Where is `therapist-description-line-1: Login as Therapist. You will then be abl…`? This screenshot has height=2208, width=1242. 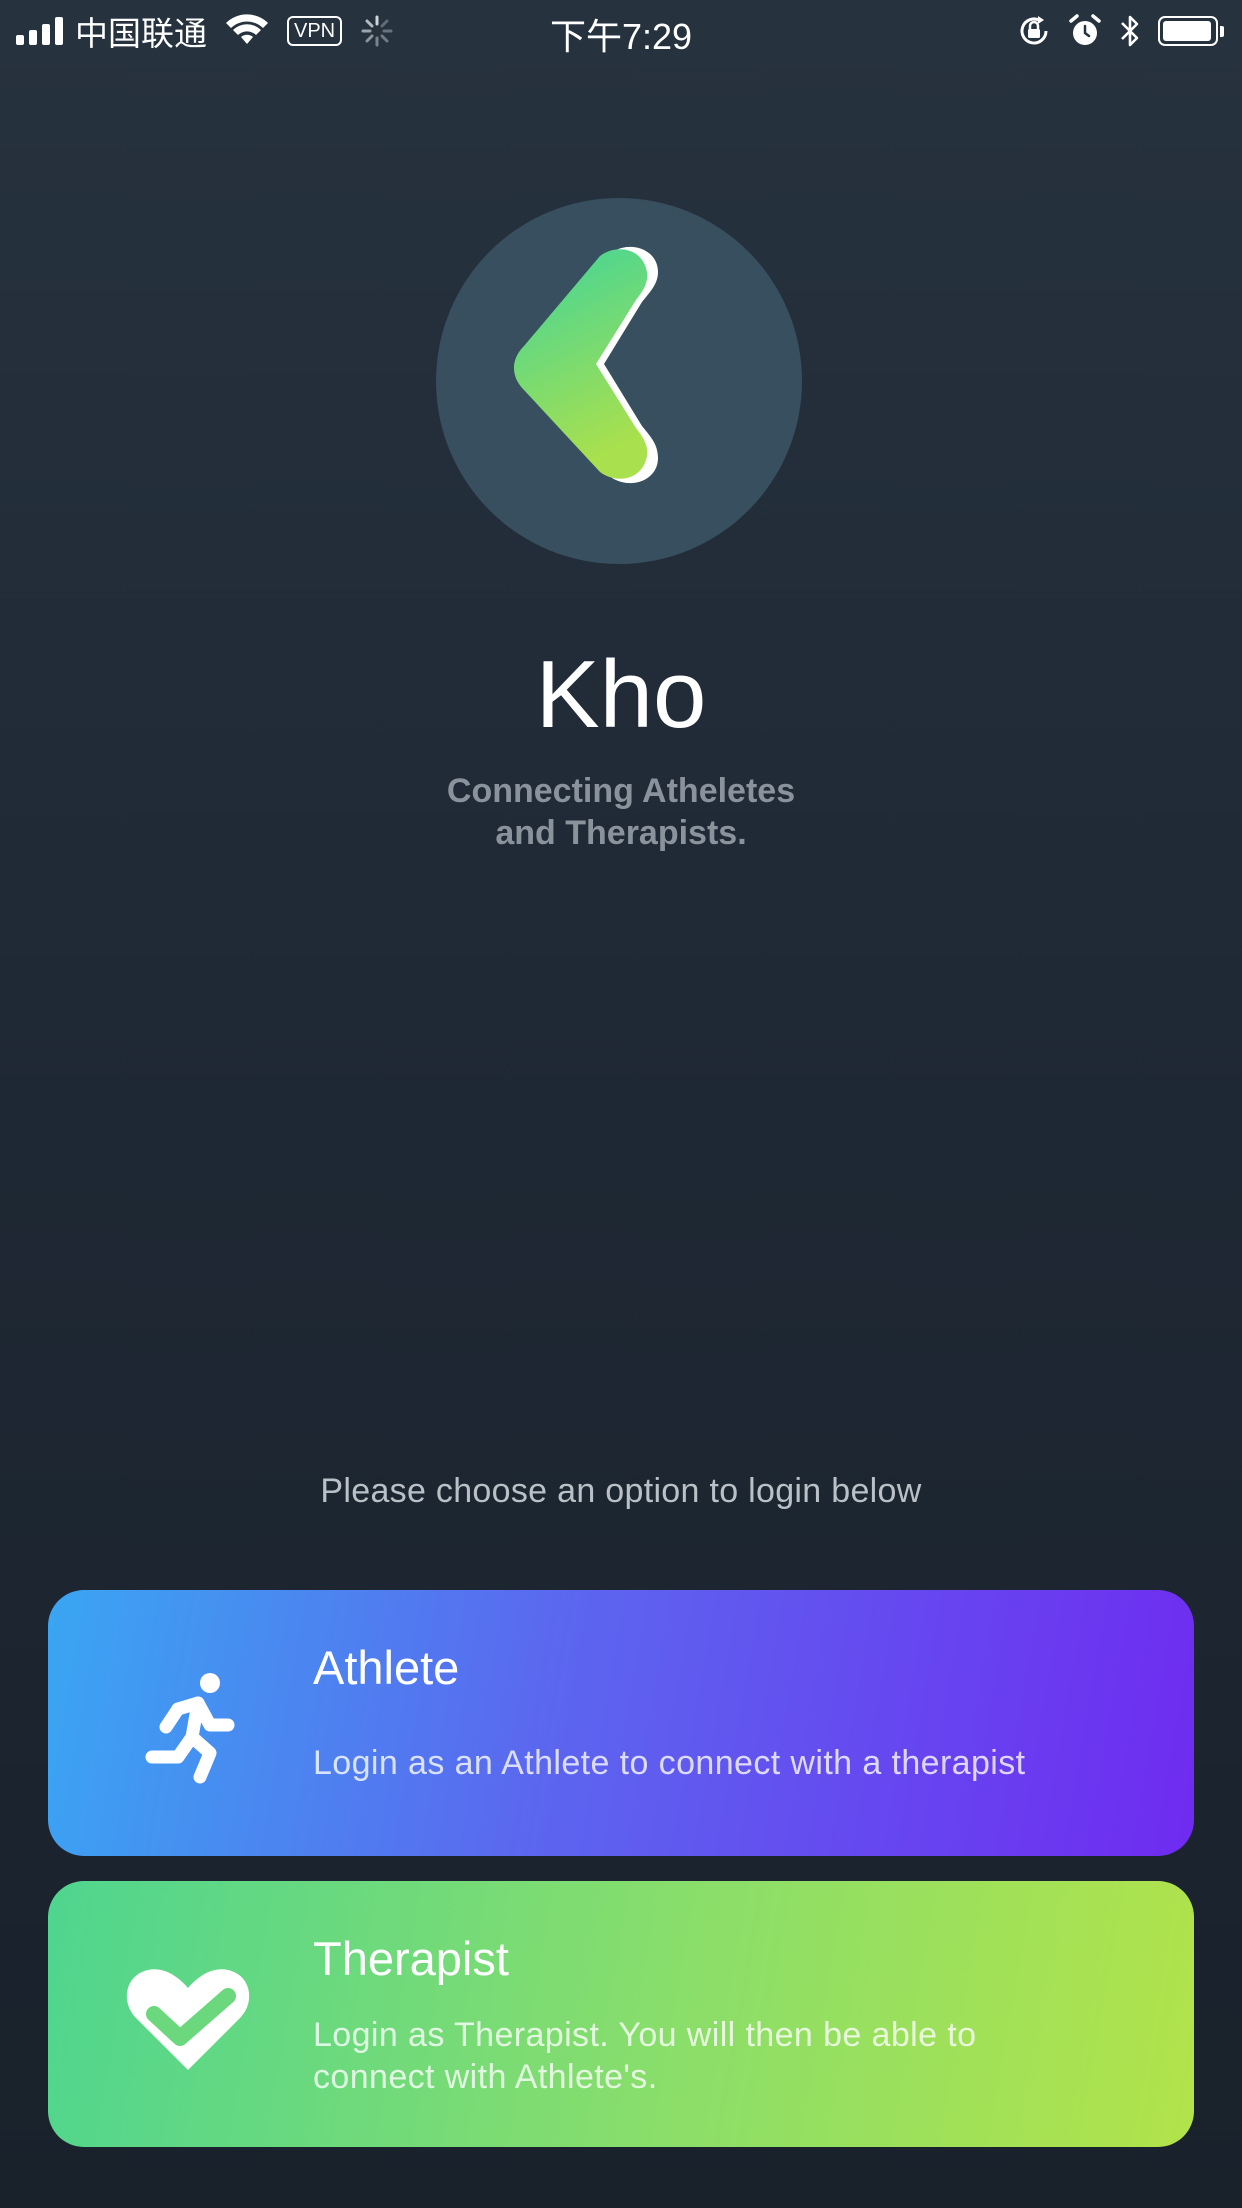
therapist-description-line-1: Login as Therapist. You will then be abl… is located at coordinates (645, 2035).